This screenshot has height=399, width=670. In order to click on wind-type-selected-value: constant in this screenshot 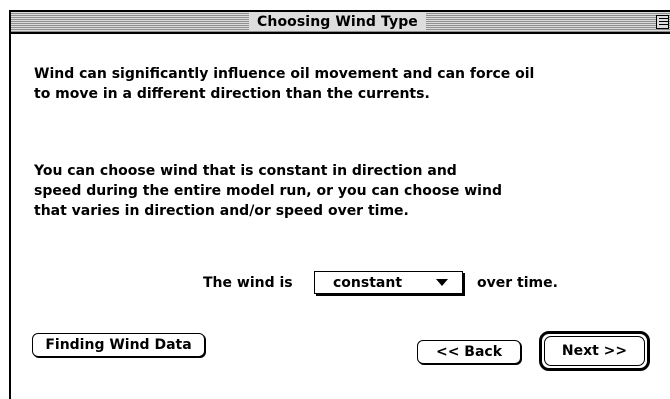, I will do `click(368, 283)`.